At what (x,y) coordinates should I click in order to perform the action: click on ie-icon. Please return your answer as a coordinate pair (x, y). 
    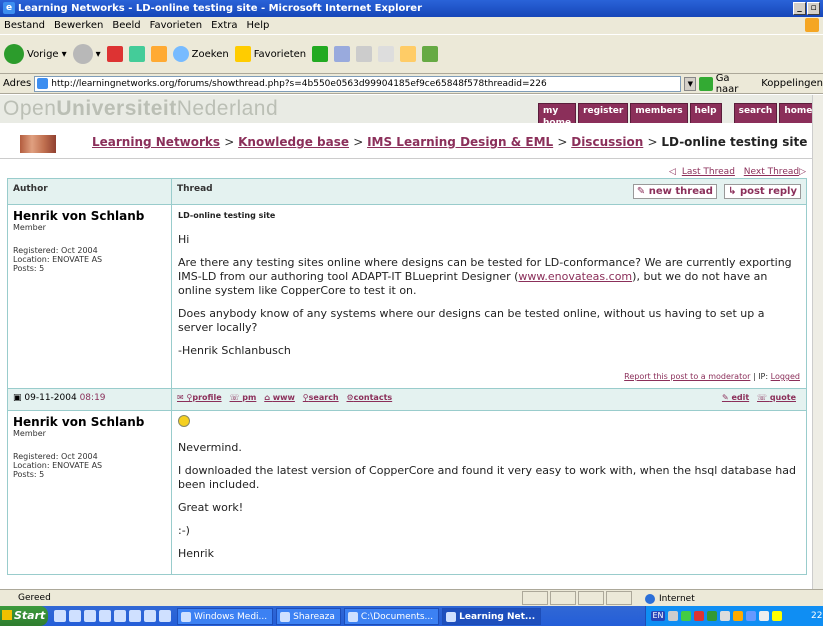
    Looking at the image, I should click on (451, 616).